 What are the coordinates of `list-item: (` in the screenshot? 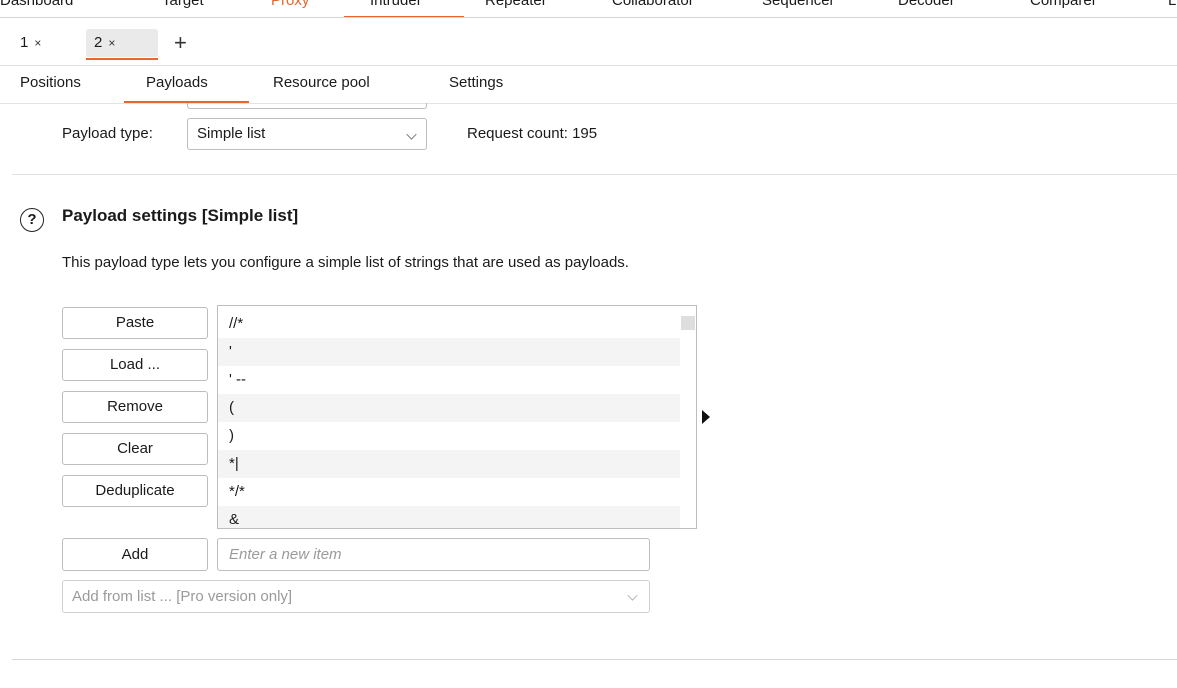 It's located at (449, 408).